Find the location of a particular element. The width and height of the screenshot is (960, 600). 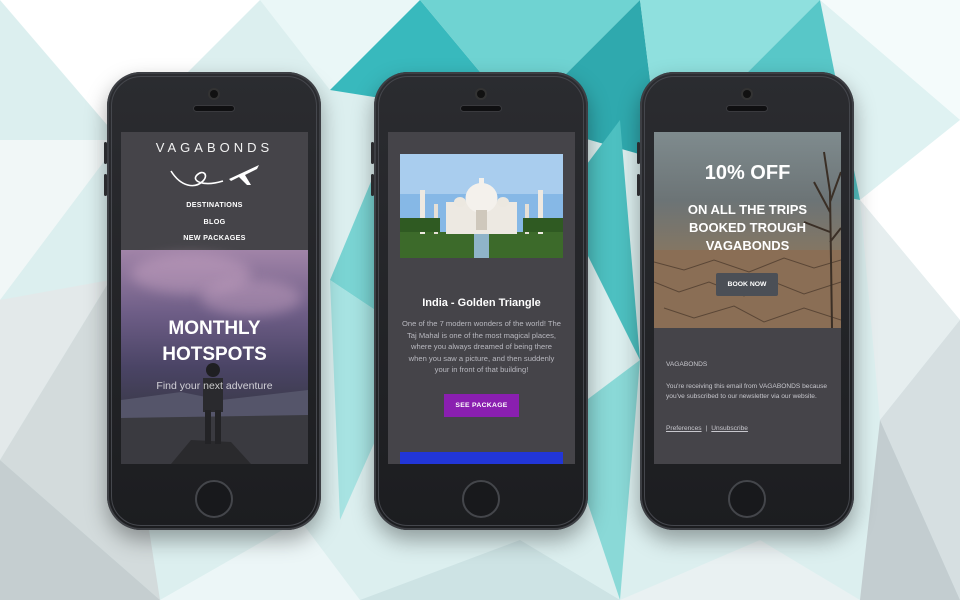

nav-item-blog: BLOG is located at coordinates (214, 222).